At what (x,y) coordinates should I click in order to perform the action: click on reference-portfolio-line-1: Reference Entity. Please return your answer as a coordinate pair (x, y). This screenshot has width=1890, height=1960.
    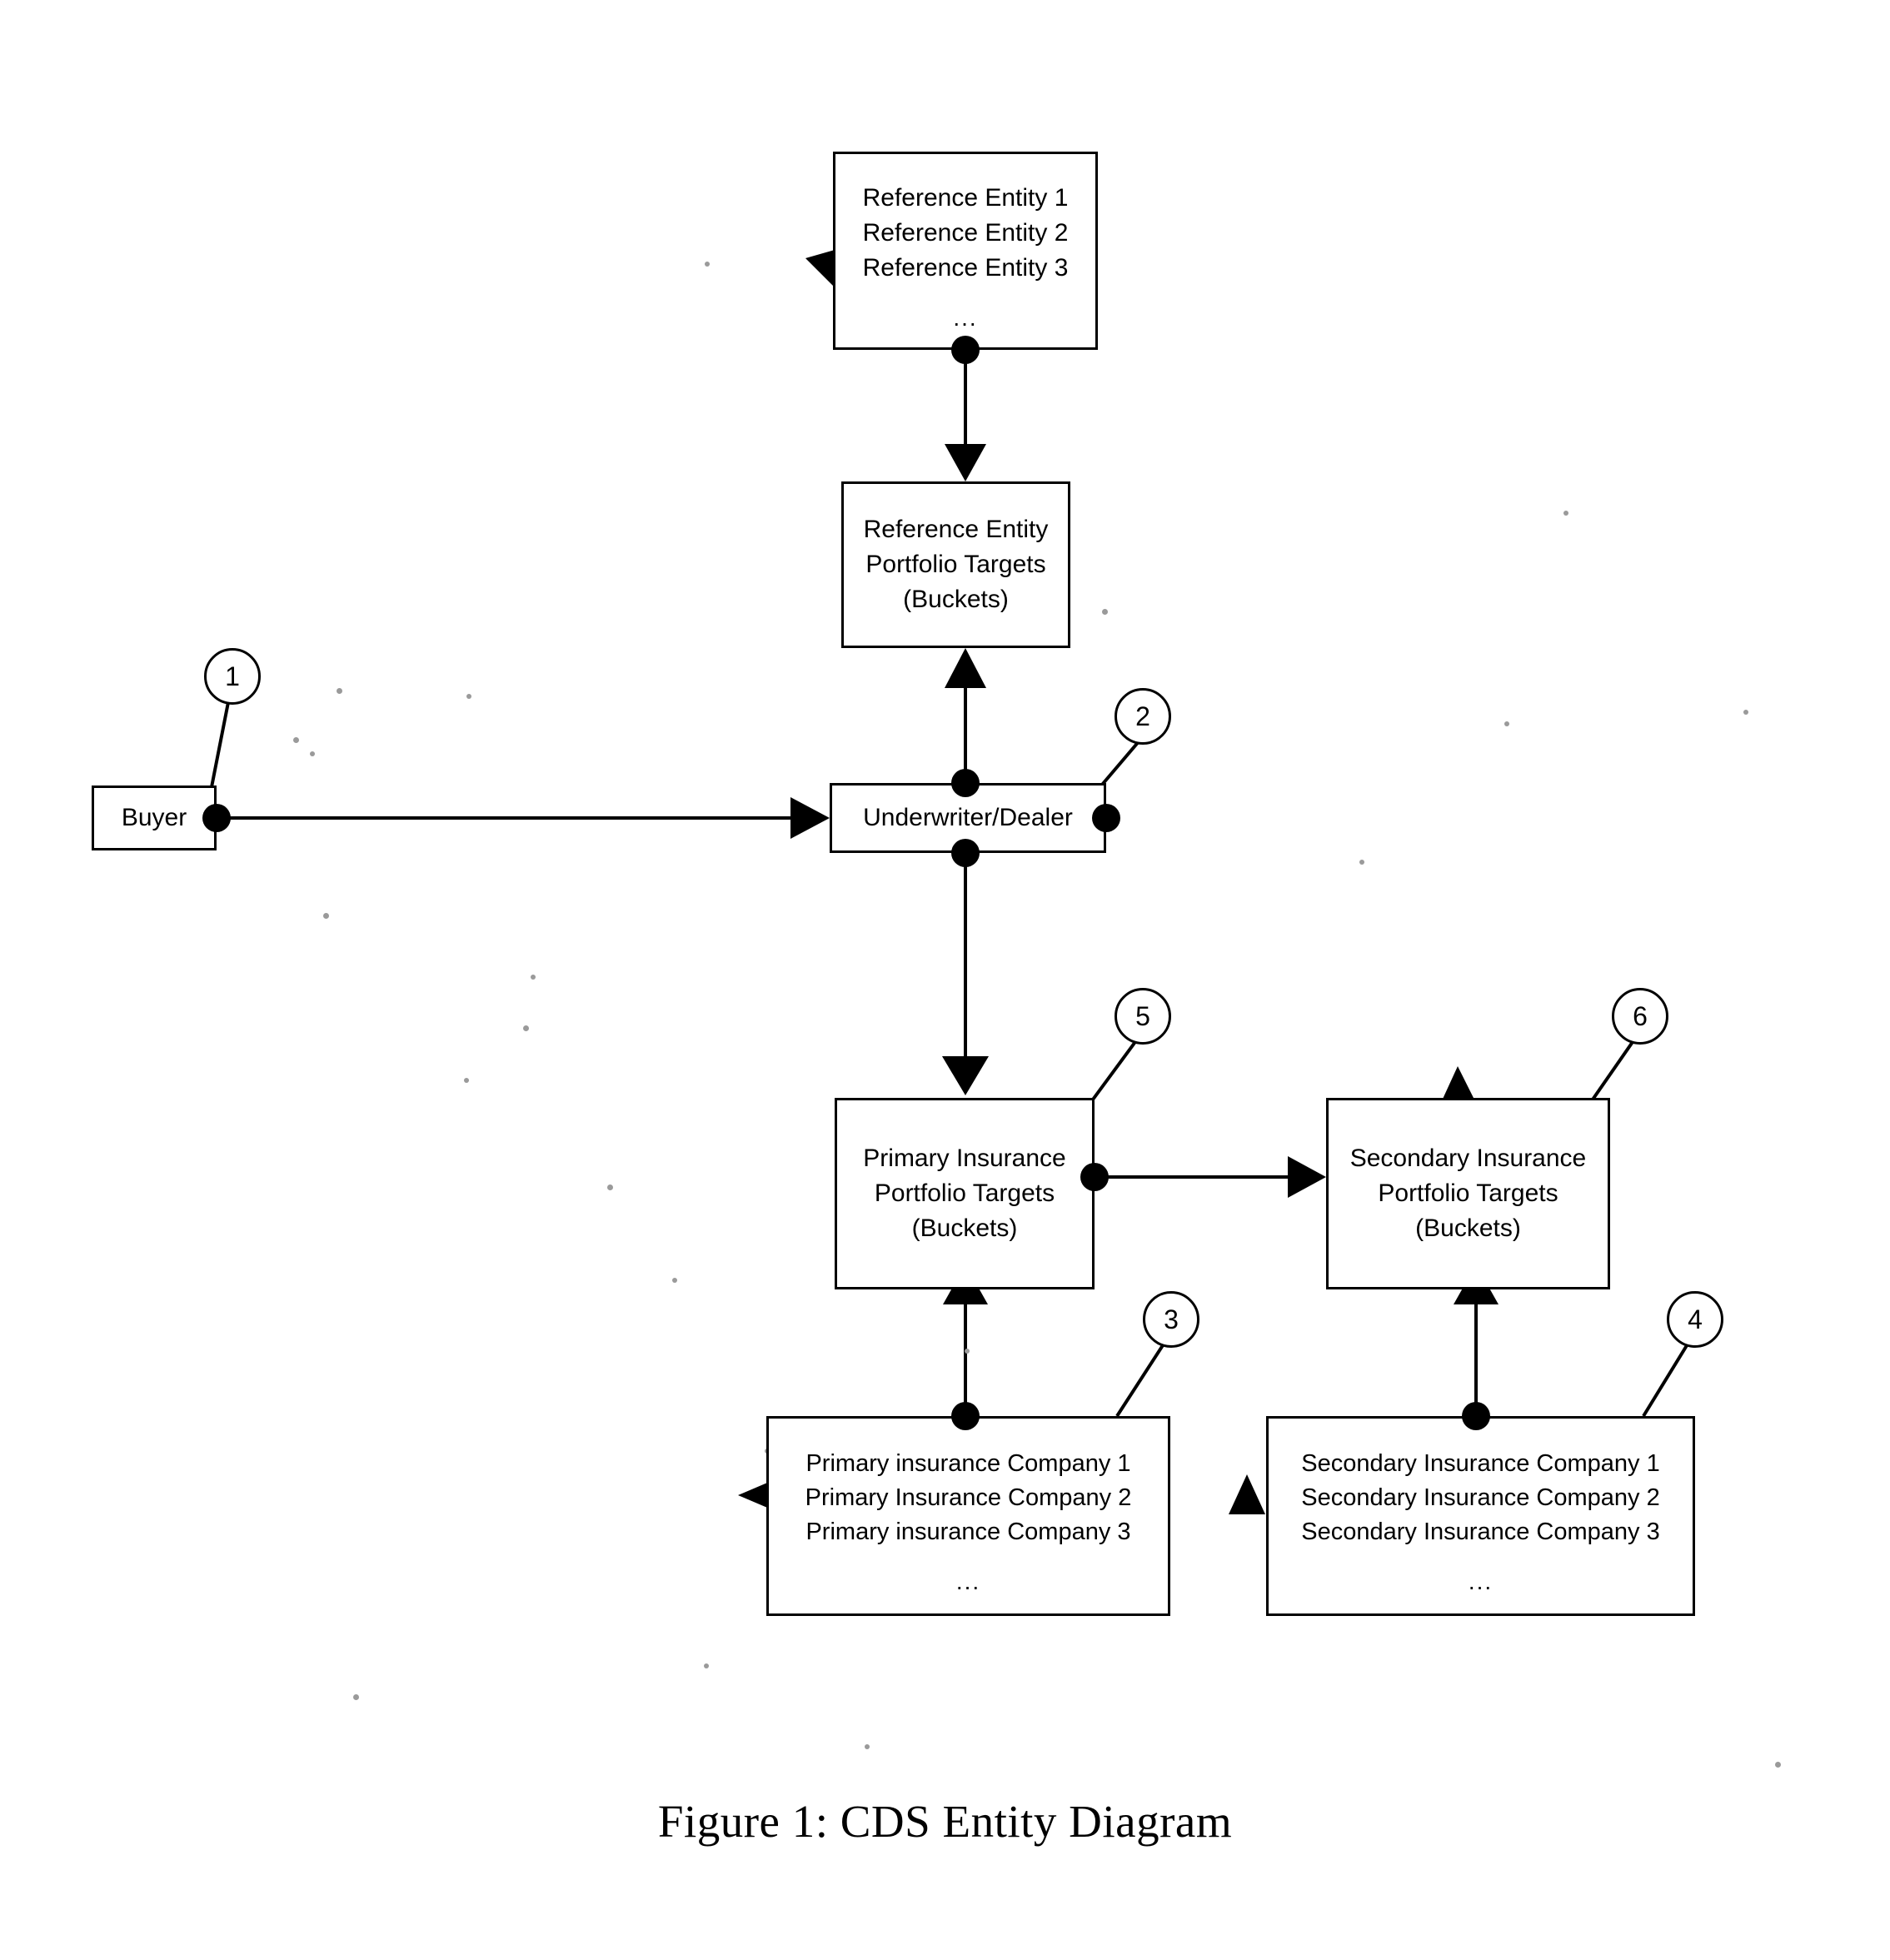
    Looking at the image, I should click on (956, 529).